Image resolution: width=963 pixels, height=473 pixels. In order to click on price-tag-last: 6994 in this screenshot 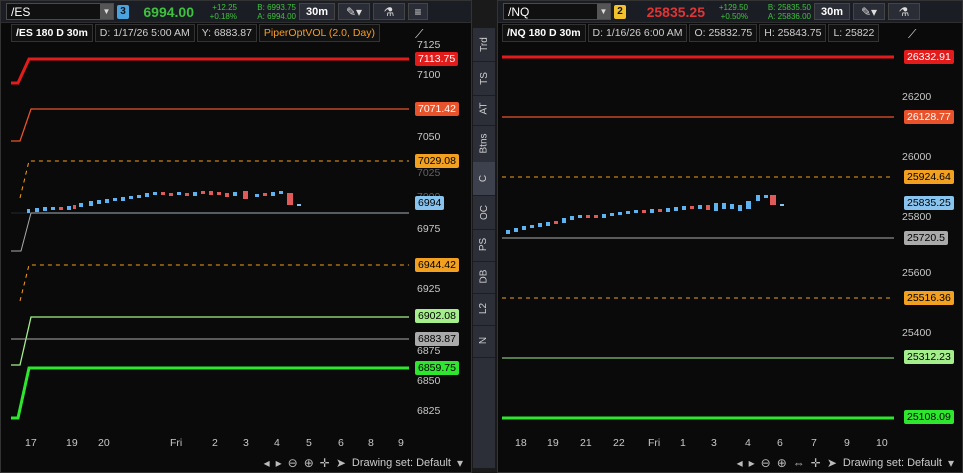, I will do `click(430, 203)`.